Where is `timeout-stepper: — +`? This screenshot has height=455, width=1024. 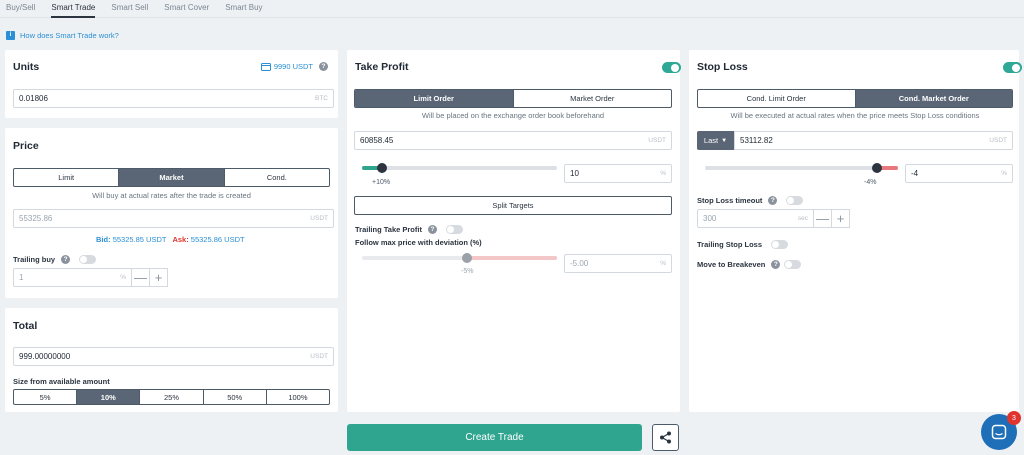
timeout-stepper: — + is located at coordinates (831, 218).